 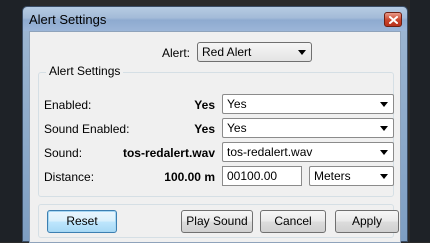 I want to click on distance-input: 00100.00, so click(x=262, y=176).